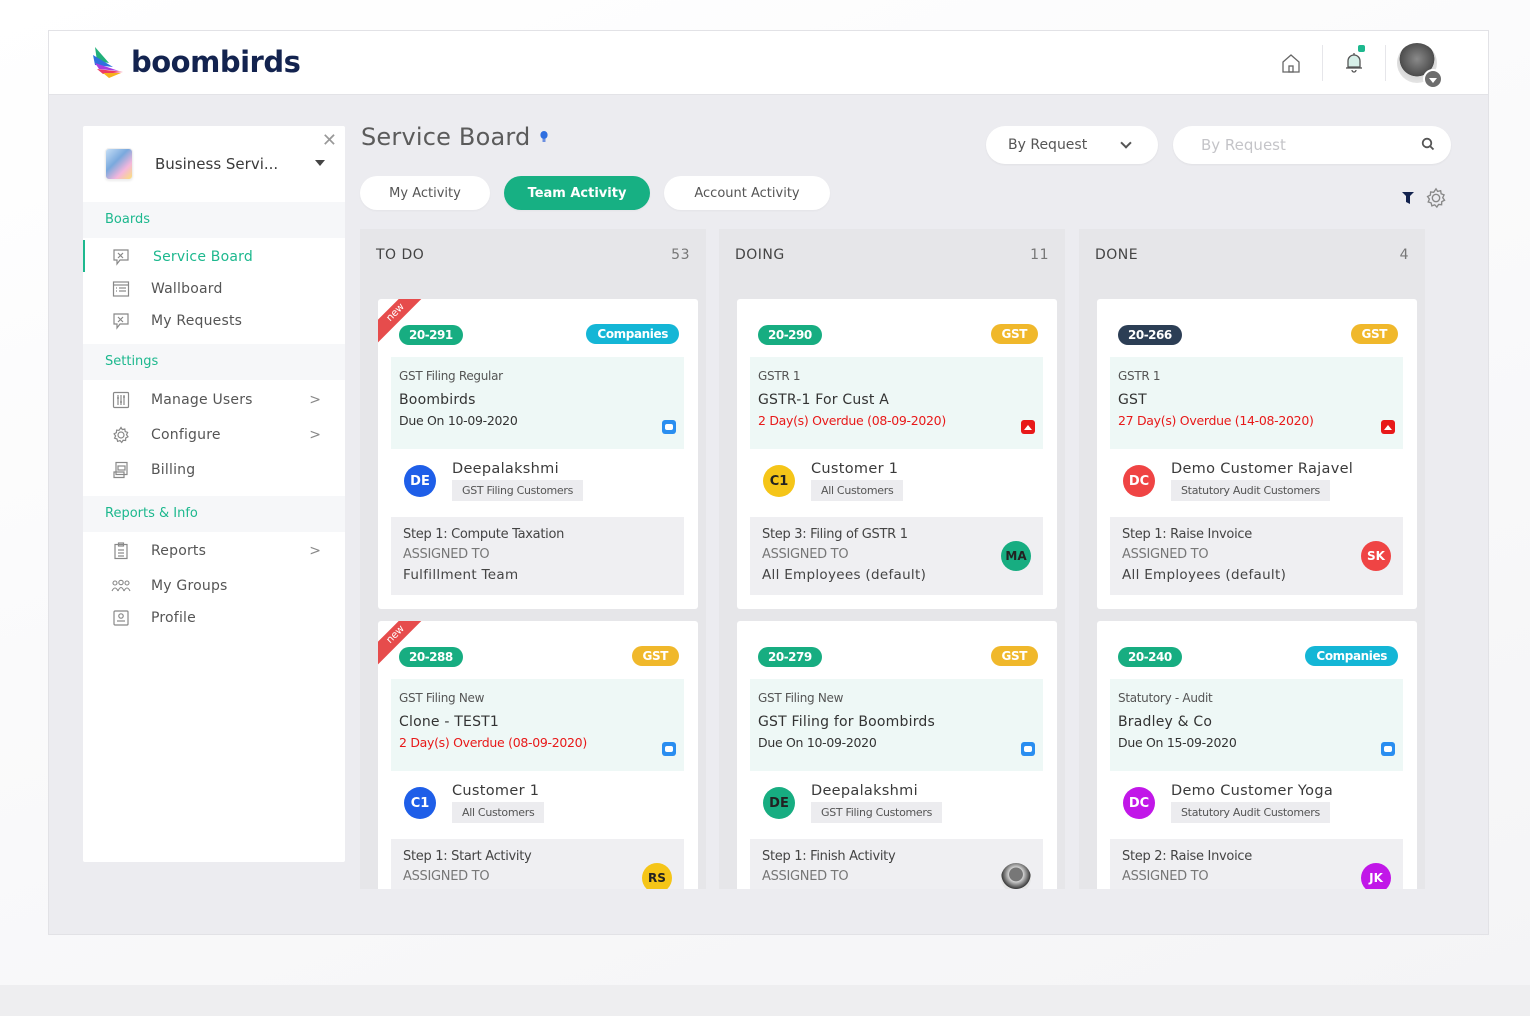 Image resolution: width=1530 pixels, height=1016 pixels. Describe the element at coordinates (431, 335) in the screenshot. I see `request-id-badge: 20-291` at that location.